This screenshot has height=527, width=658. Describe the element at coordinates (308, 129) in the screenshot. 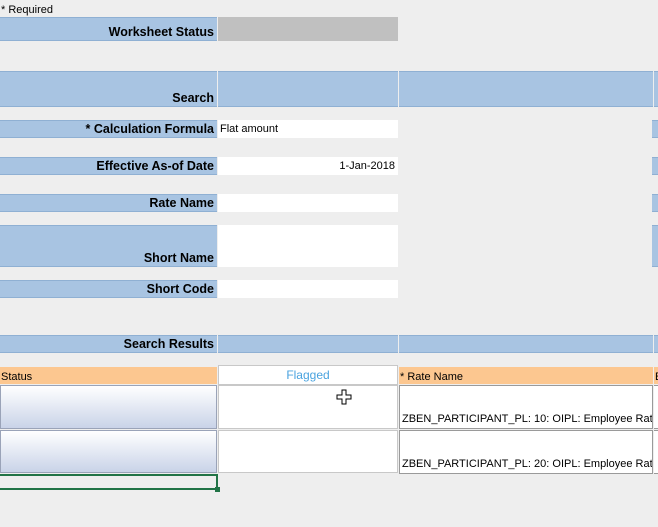

I see `calc-formula-field: Flat amount` at that location.